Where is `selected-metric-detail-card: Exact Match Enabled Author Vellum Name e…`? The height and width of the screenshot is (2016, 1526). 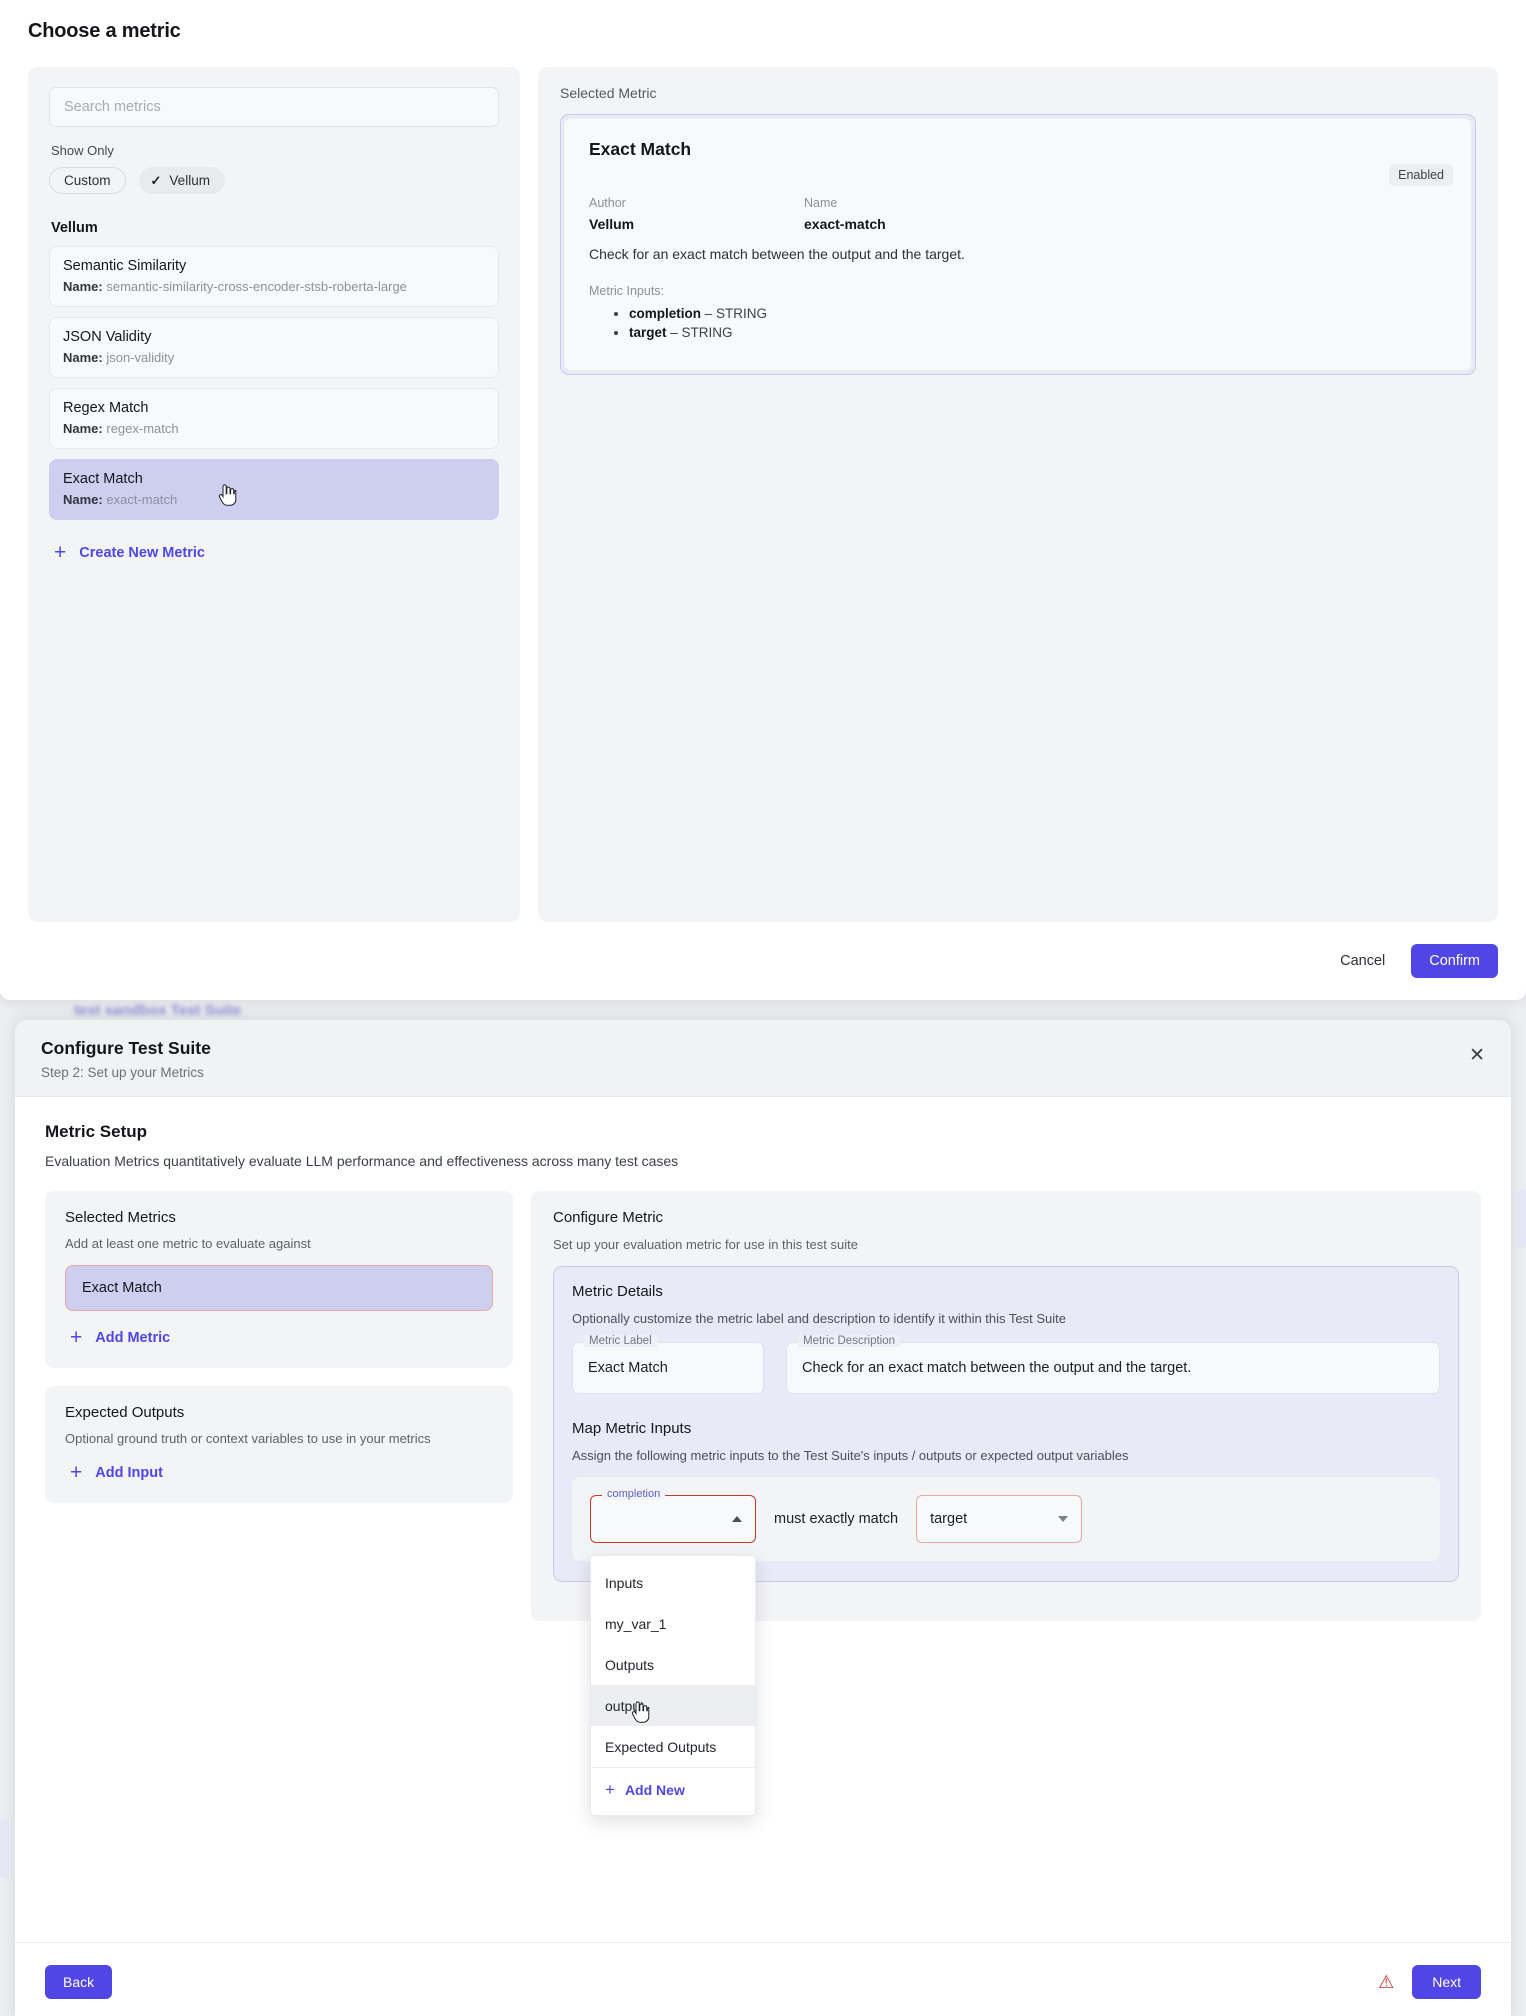 selected-metric-detail-card: Exact Match Enabled Author Vellum Name e… is located at coordinates (1018, 244).